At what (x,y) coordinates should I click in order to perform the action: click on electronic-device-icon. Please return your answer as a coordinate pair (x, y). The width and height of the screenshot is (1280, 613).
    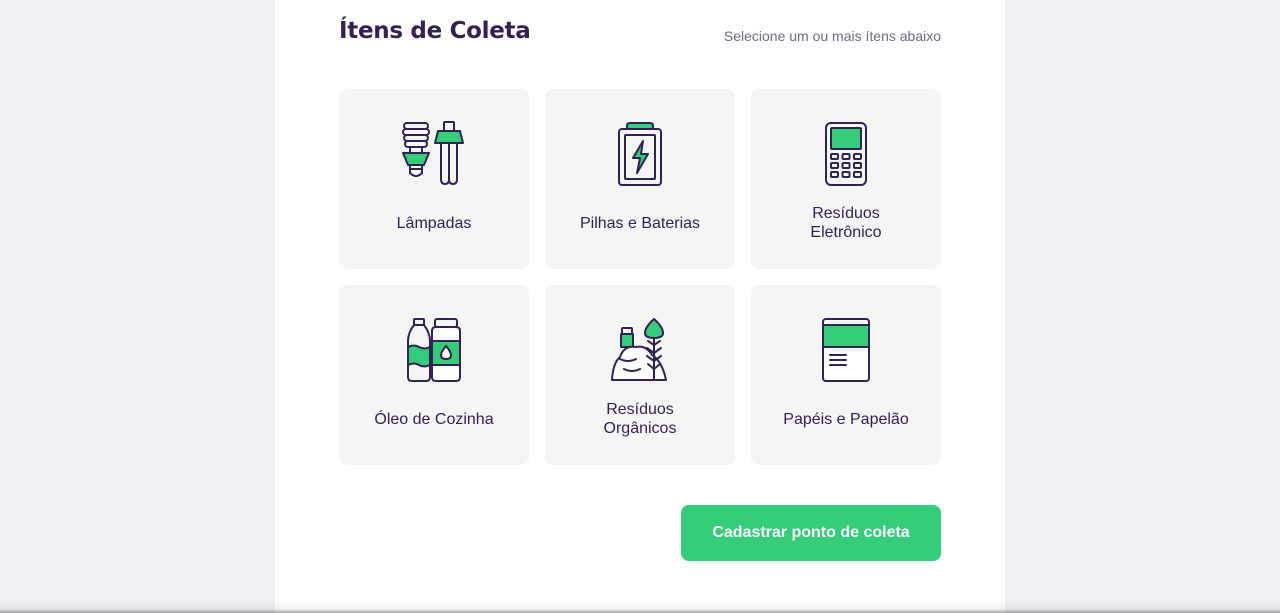
    Looking at the image, I should click on (846, 154).